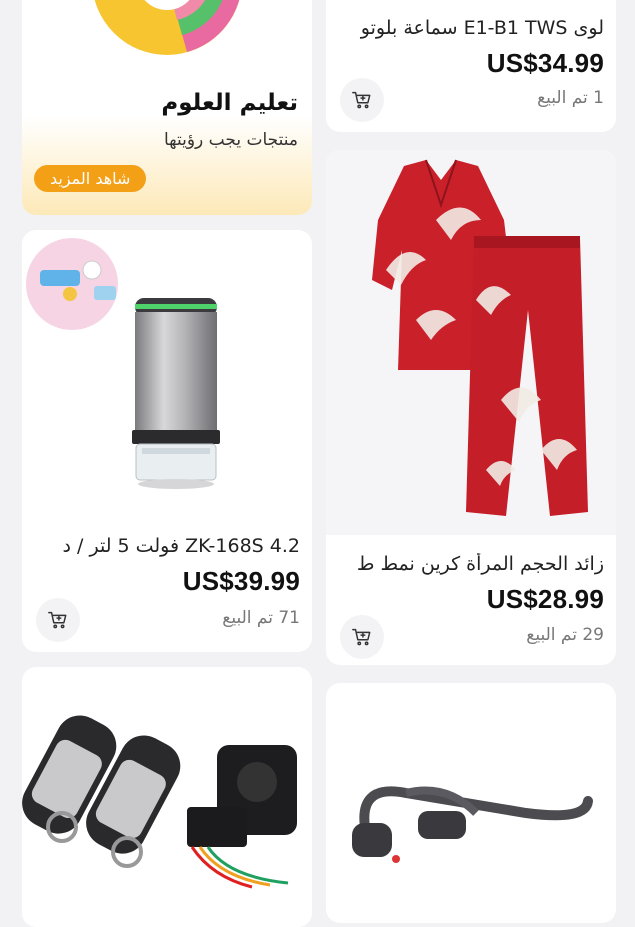 The image size is (635, 927). What do you see at coordinates (230, 140) in the screenshot?
I see `promo-subtitle: منتجات يجب رؤيتها` at bounding box center [230, 140].